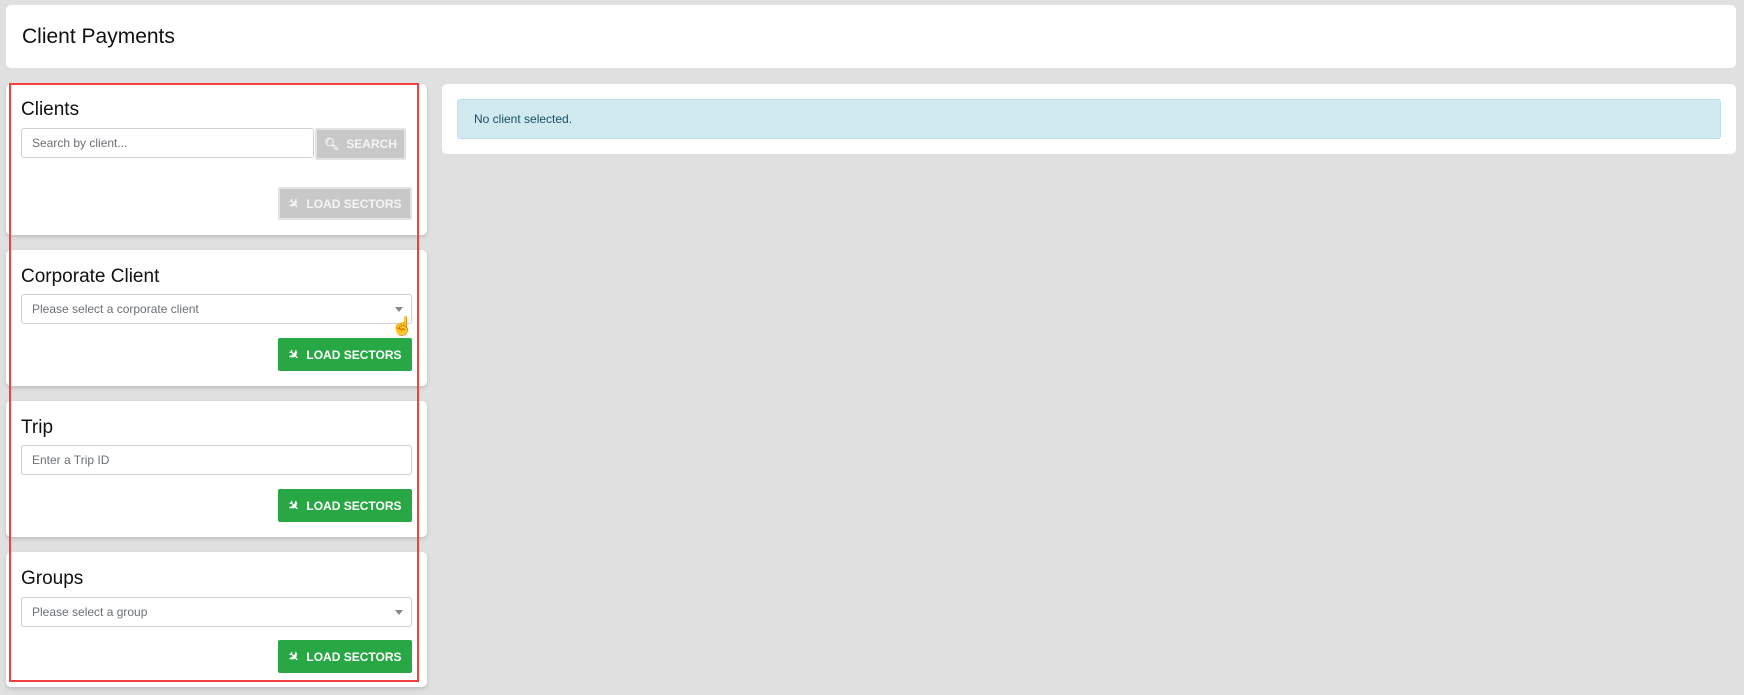 This screenshot has height=695, width=1744. I want to click on corporate-client-title: Corporate Client, so click(90, 276).